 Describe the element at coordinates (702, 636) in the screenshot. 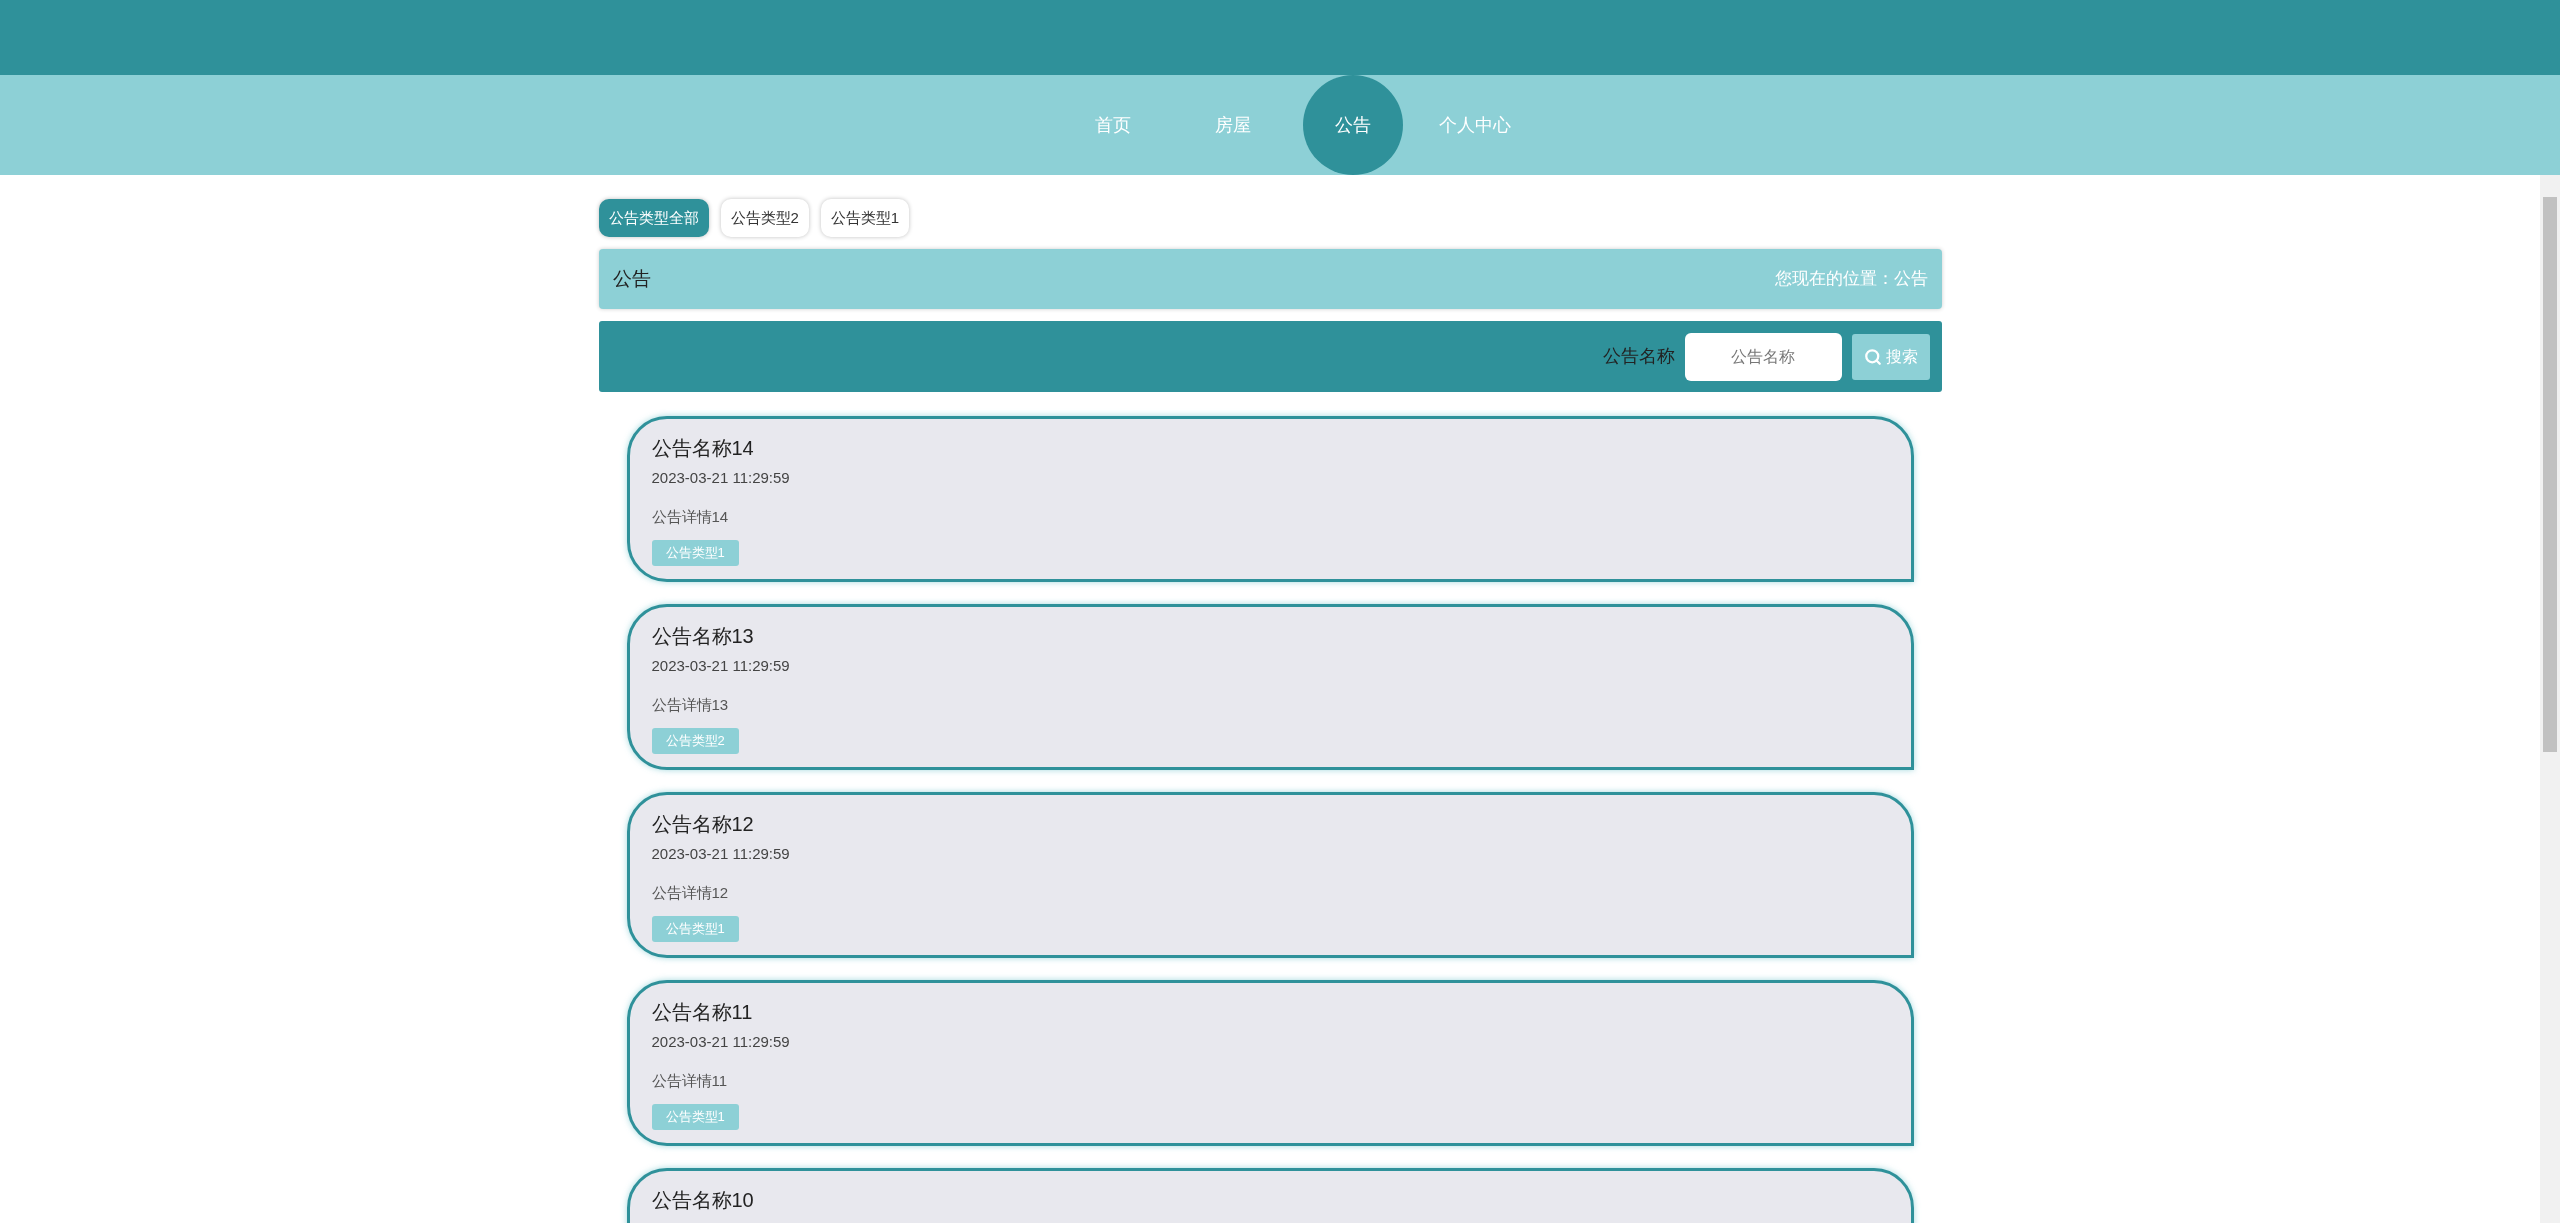

I see `notice-title: 公告名称13` at that location.